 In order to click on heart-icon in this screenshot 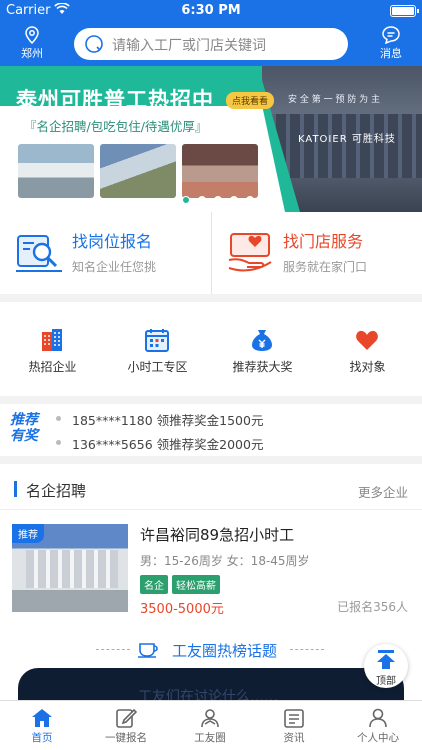, I will do `click(367, 340)`.